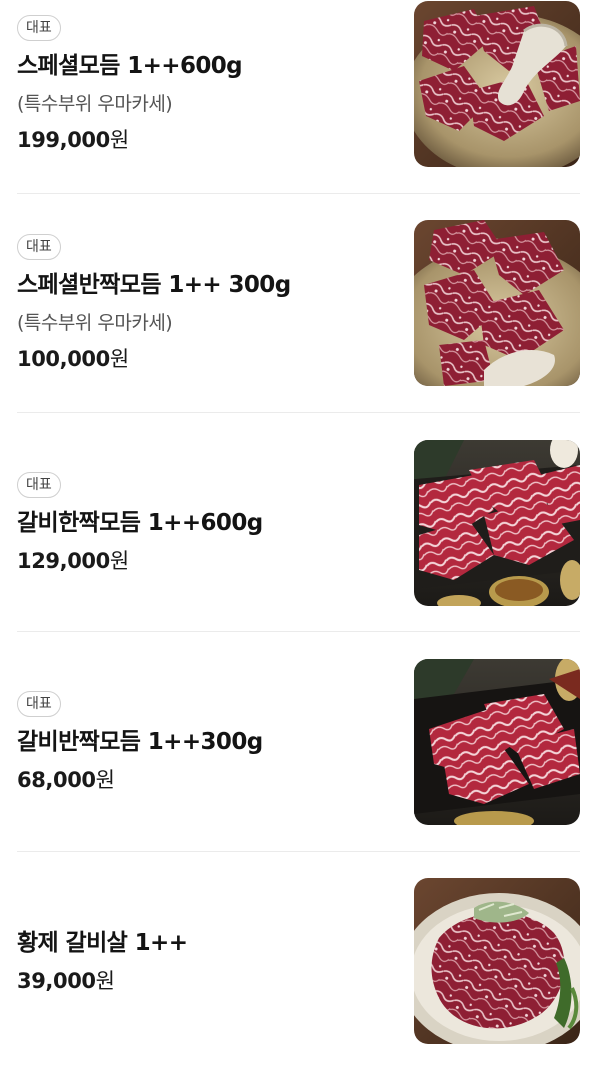  Describe the element at coordinates (63, 358) in the screenshot. I see `price-value: 100,000` at that location.